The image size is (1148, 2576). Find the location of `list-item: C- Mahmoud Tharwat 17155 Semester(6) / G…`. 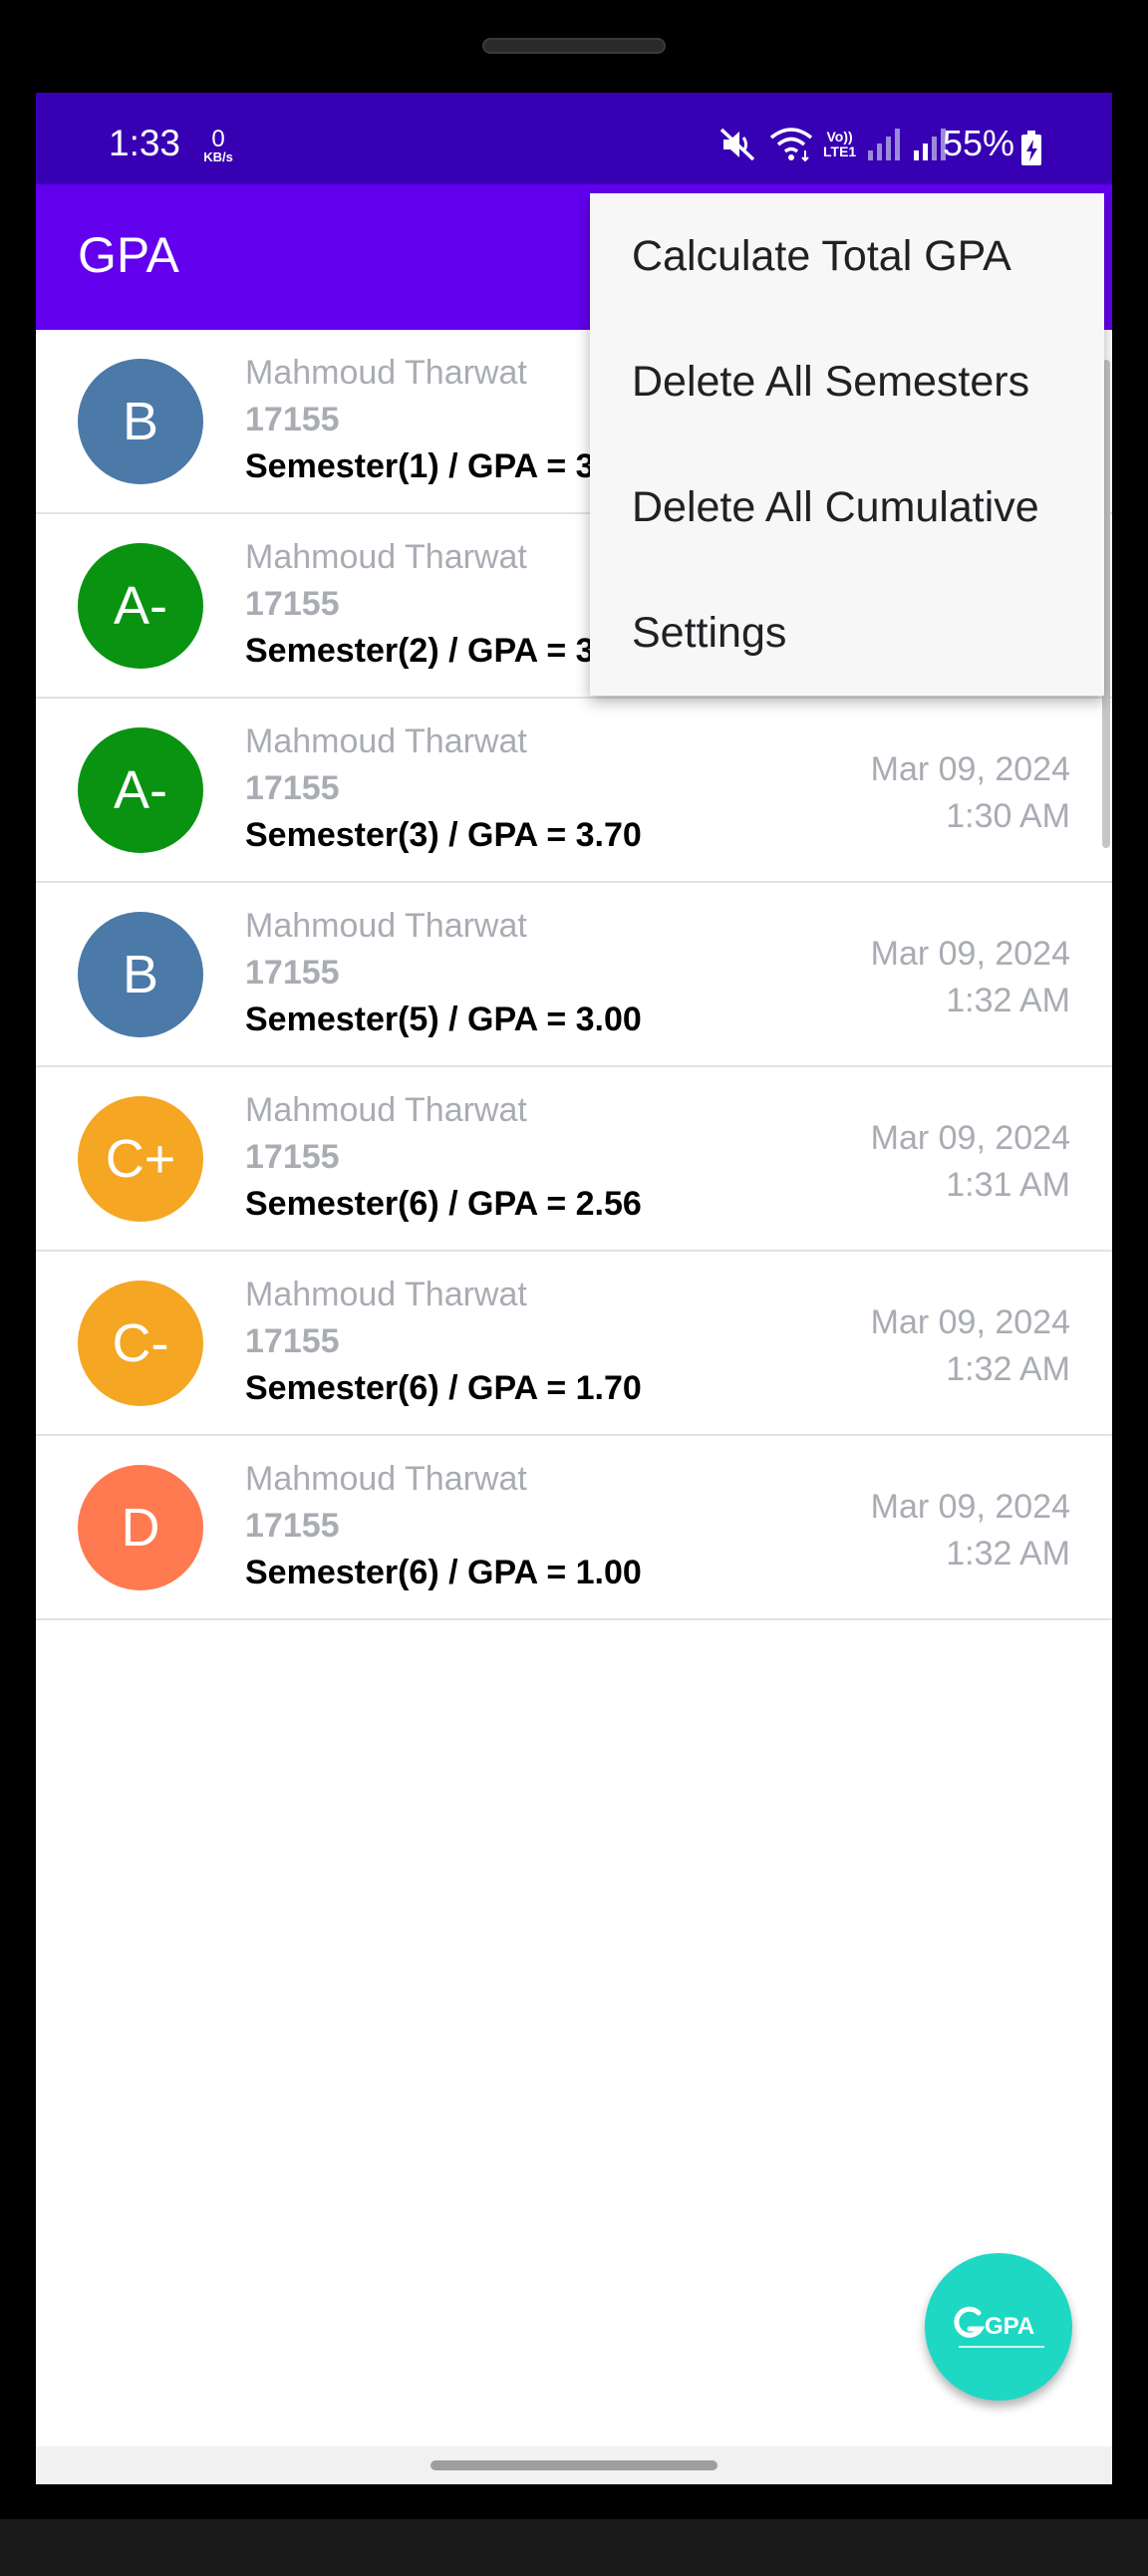

list-item: C- Mahmoud Tharwat 17155 Semester(6) / G… is located at coordinates (574, 1344).